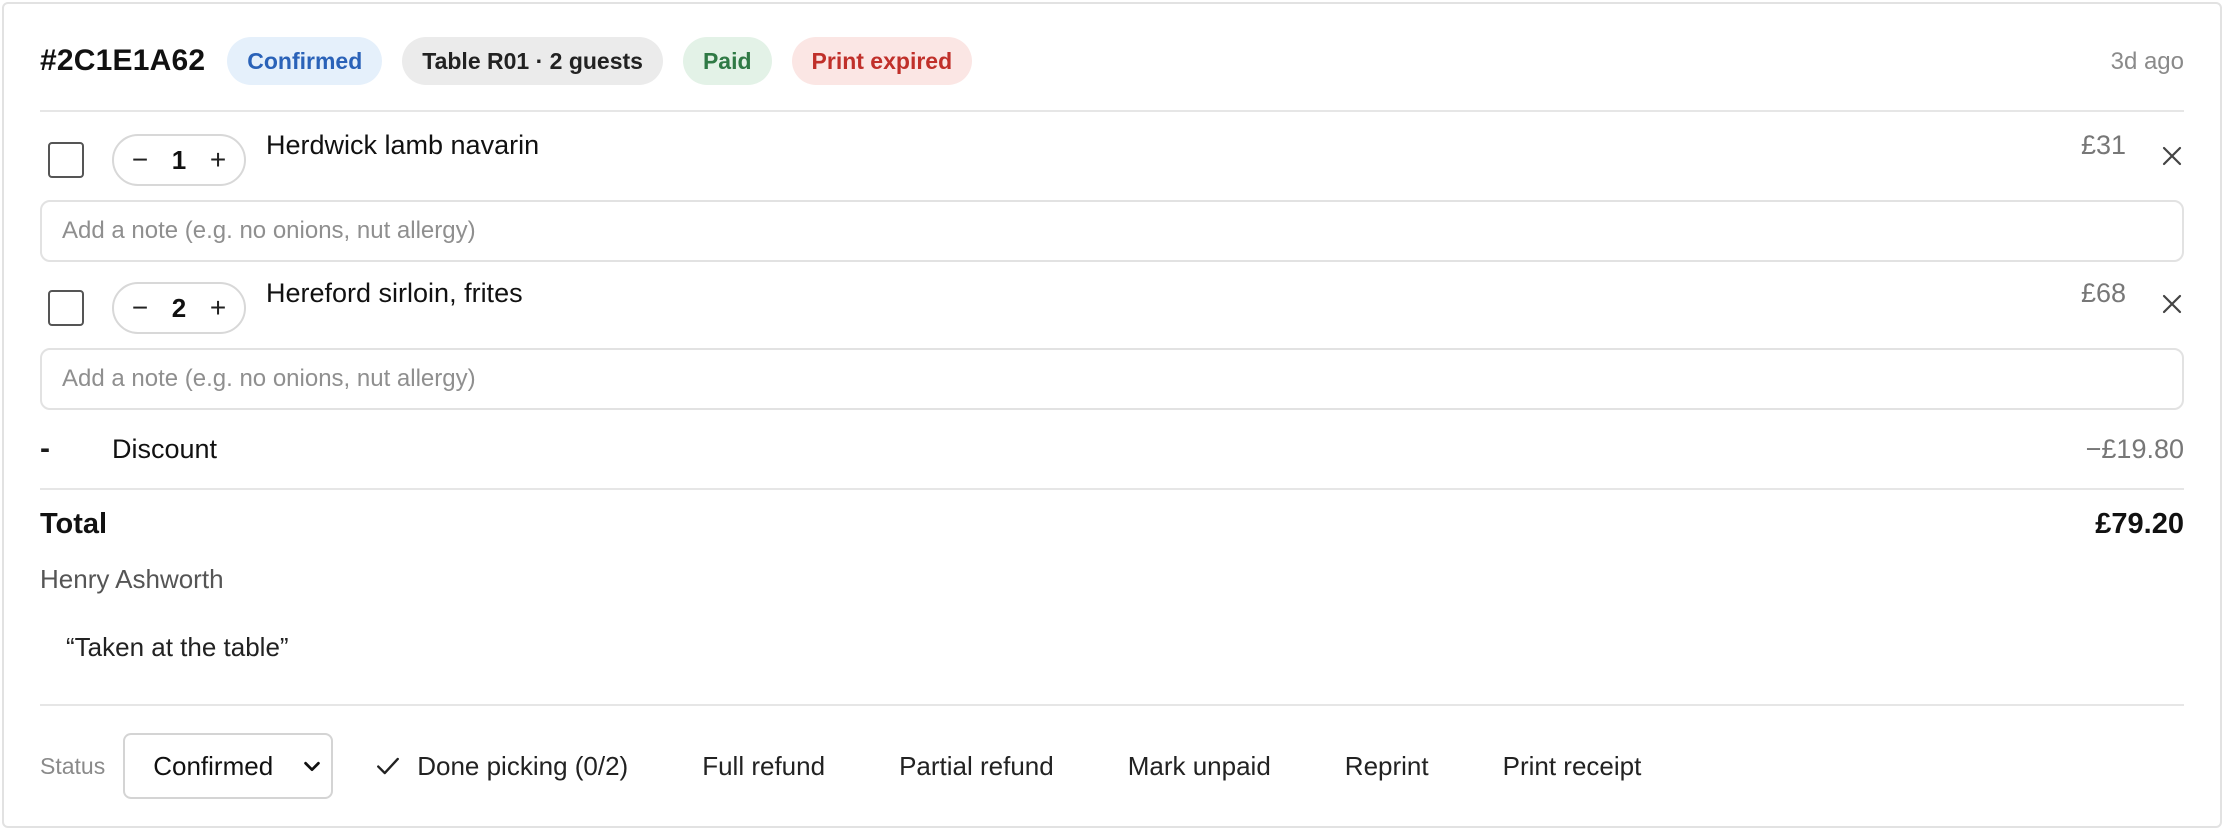  I want to click on chevron-down-icon, so click(312, 766).